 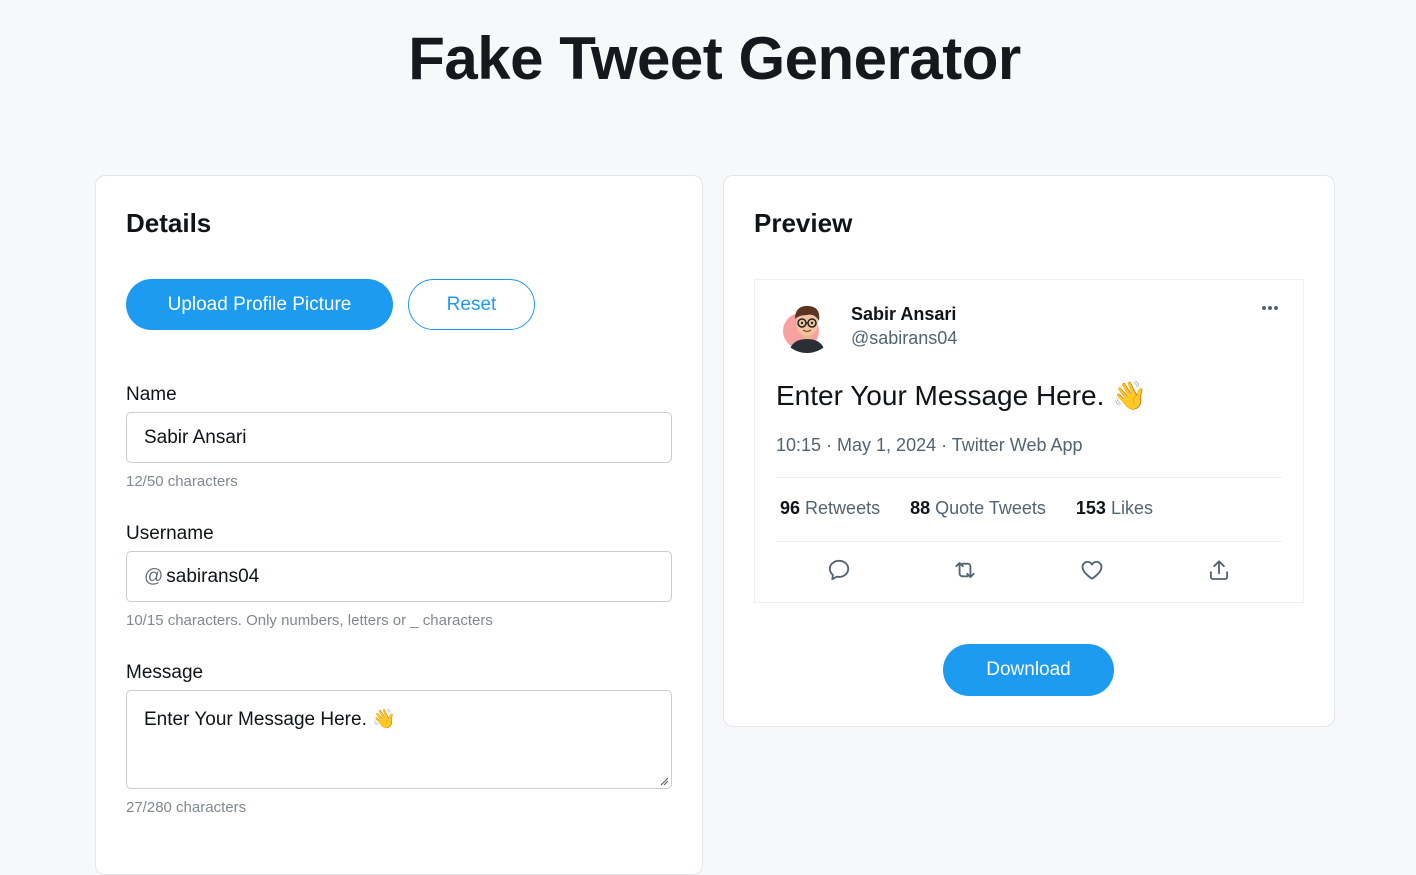 I want to click on name-field, so click(x=399, y=437).